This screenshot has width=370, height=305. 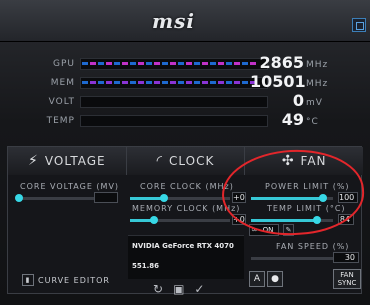 I want to click on core-voltage-label: CORE VOLTAGE (MV), so click(x=70, y=186).